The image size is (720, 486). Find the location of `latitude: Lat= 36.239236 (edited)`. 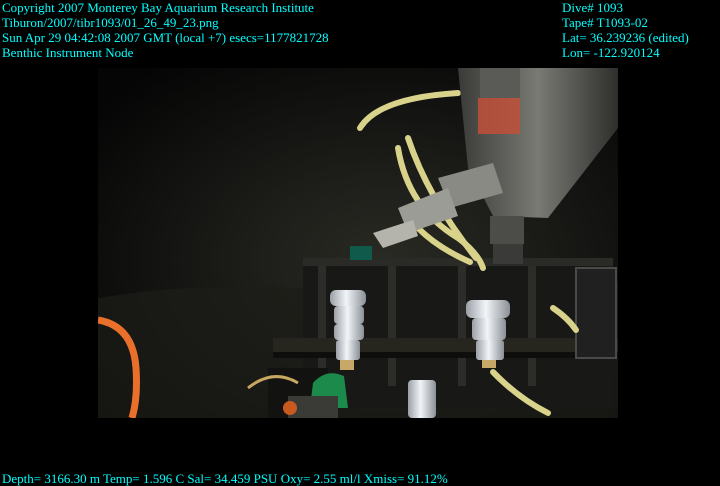

latitude: Lat= 36.239236 (edited) is located at coordinates (625, 37).